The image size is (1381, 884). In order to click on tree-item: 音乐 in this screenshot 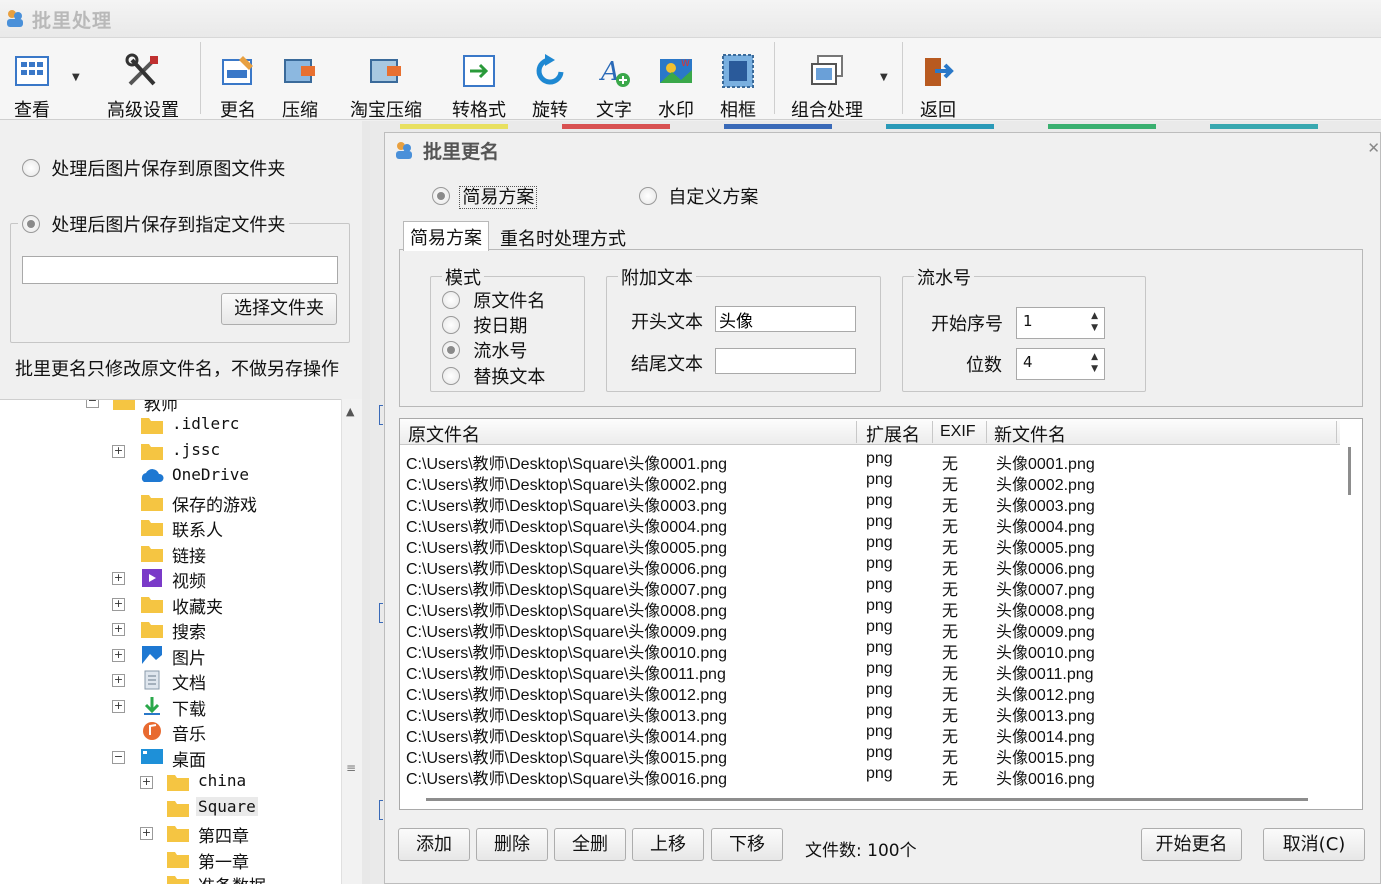, I will do `click(170, 732)`.